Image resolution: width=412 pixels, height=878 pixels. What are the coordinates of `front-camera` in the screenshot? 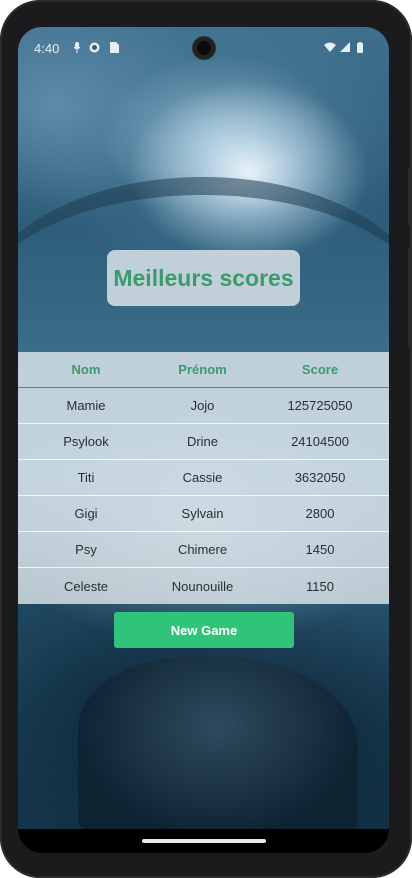 It's located at (204, 48).